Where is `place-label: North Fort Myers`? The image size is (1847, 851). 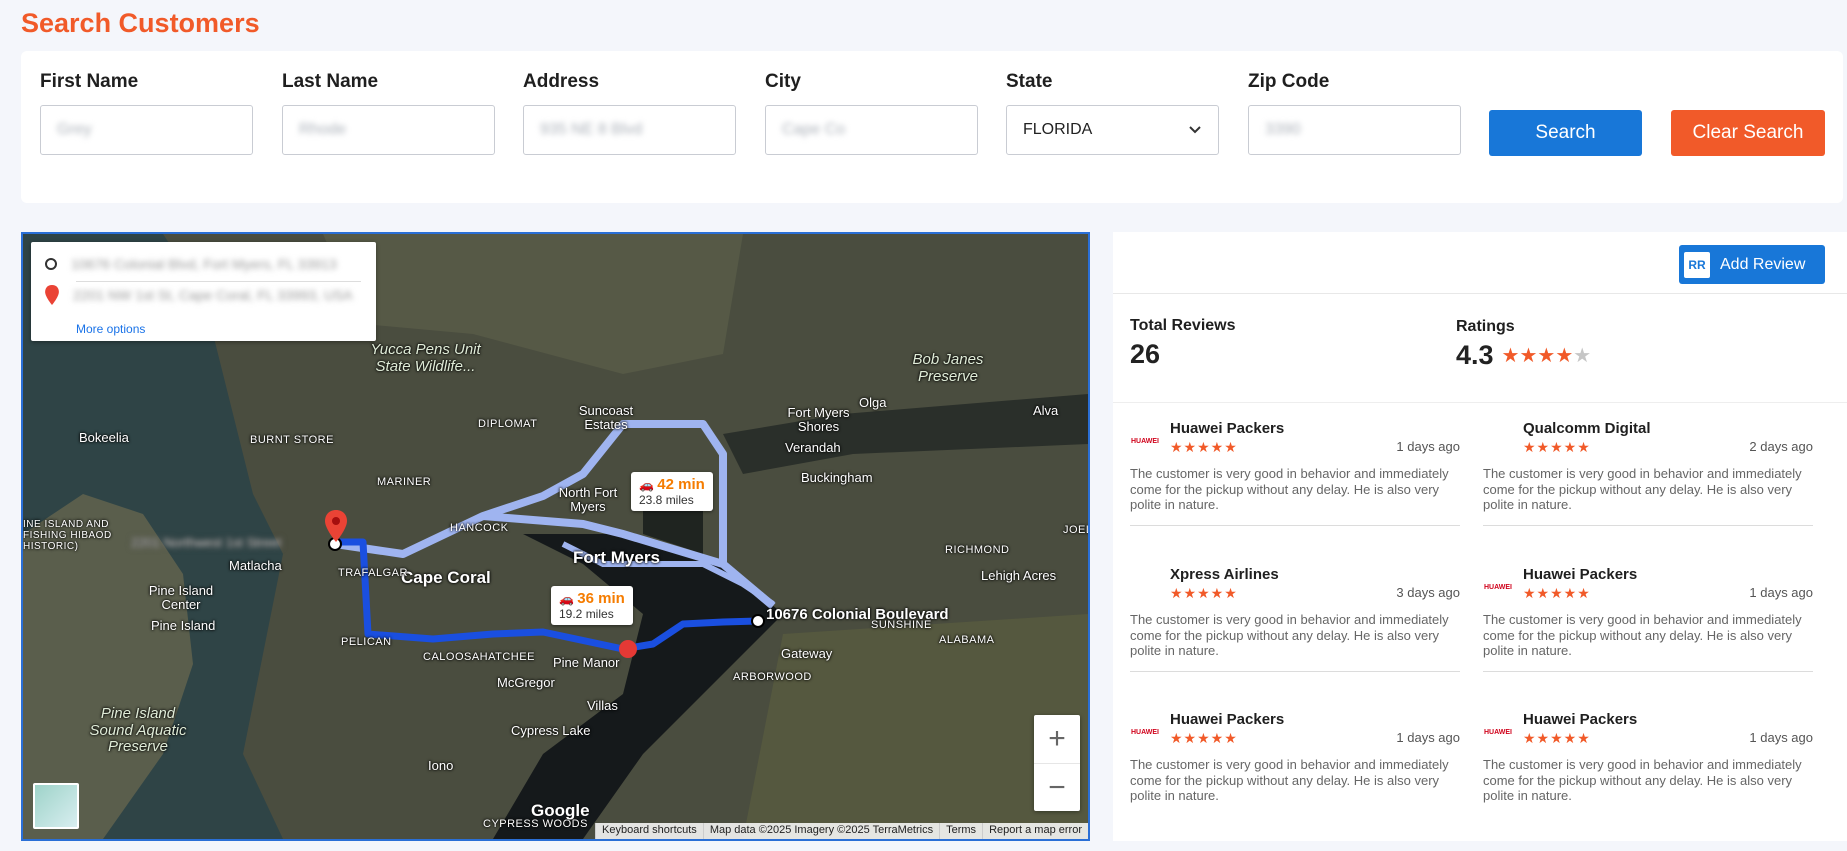
place-label: North Fort Myers is located at coordinates (588, 500).